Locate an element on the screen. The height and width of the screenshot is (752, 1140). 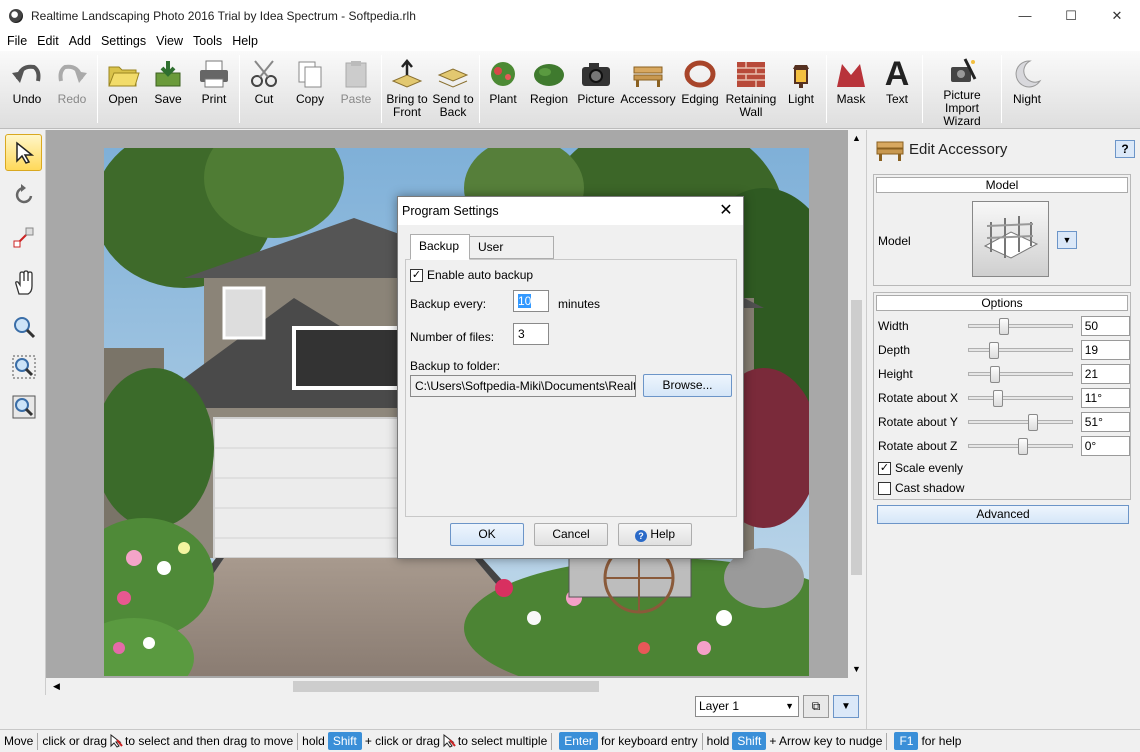
print-button: Print is located at coordinates (214, 92).